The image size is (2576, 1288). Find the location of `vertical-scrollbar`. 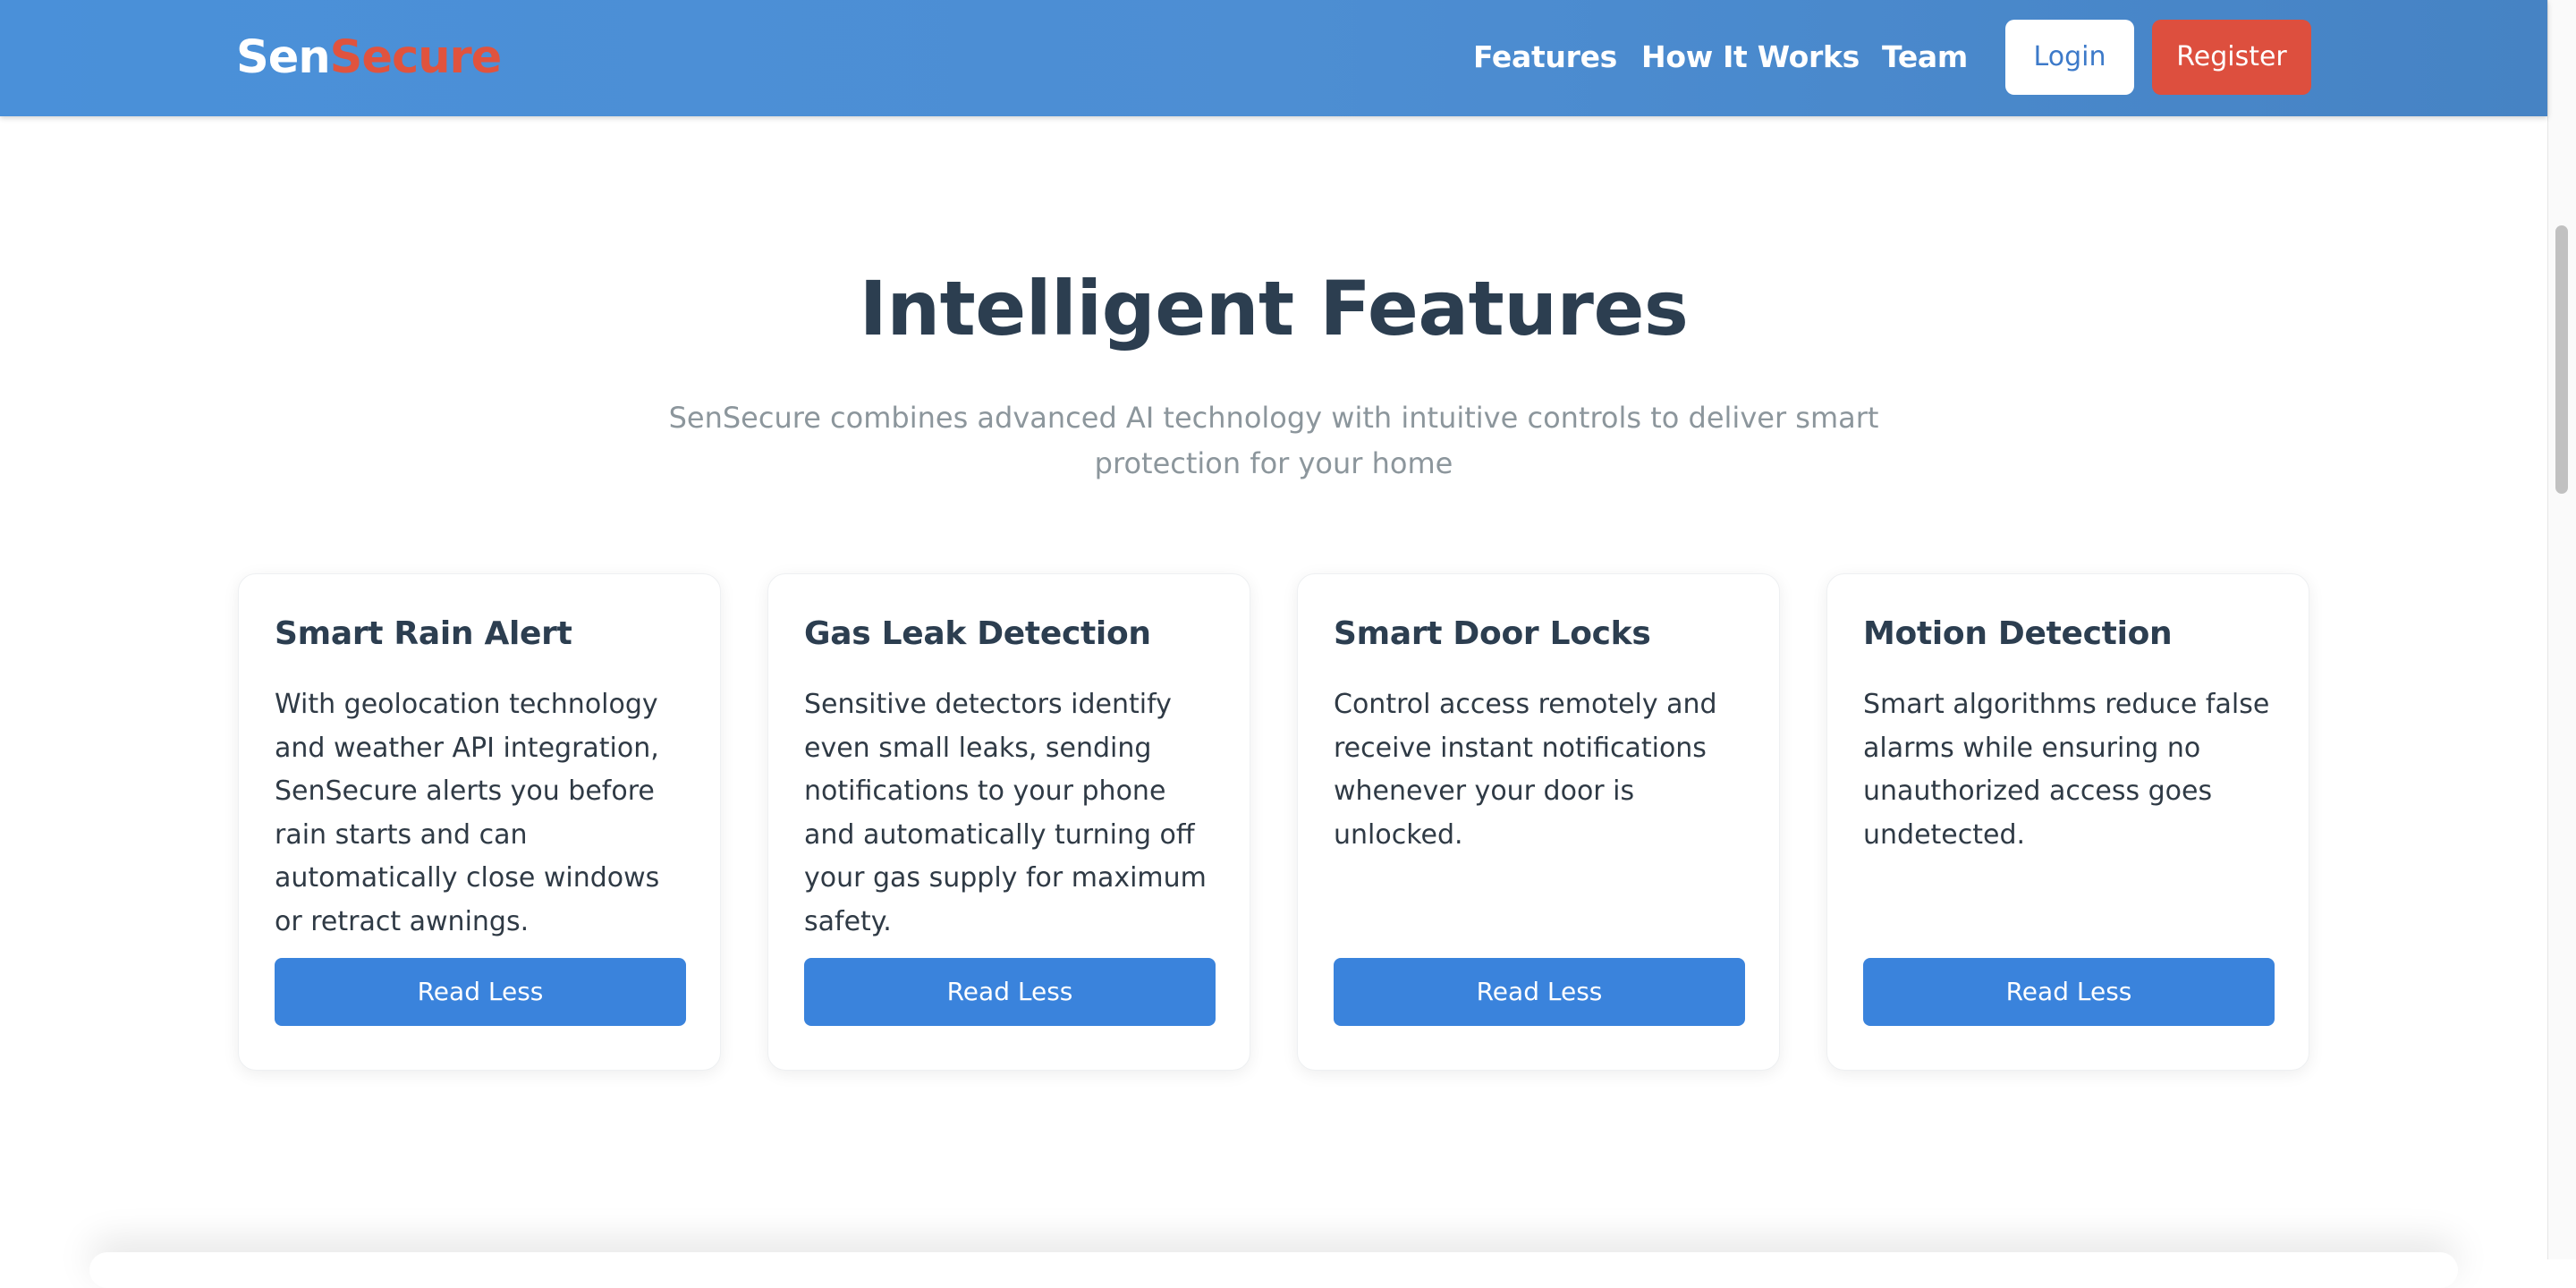

vertical-scrollbar is located at coordinates (2561, 629).